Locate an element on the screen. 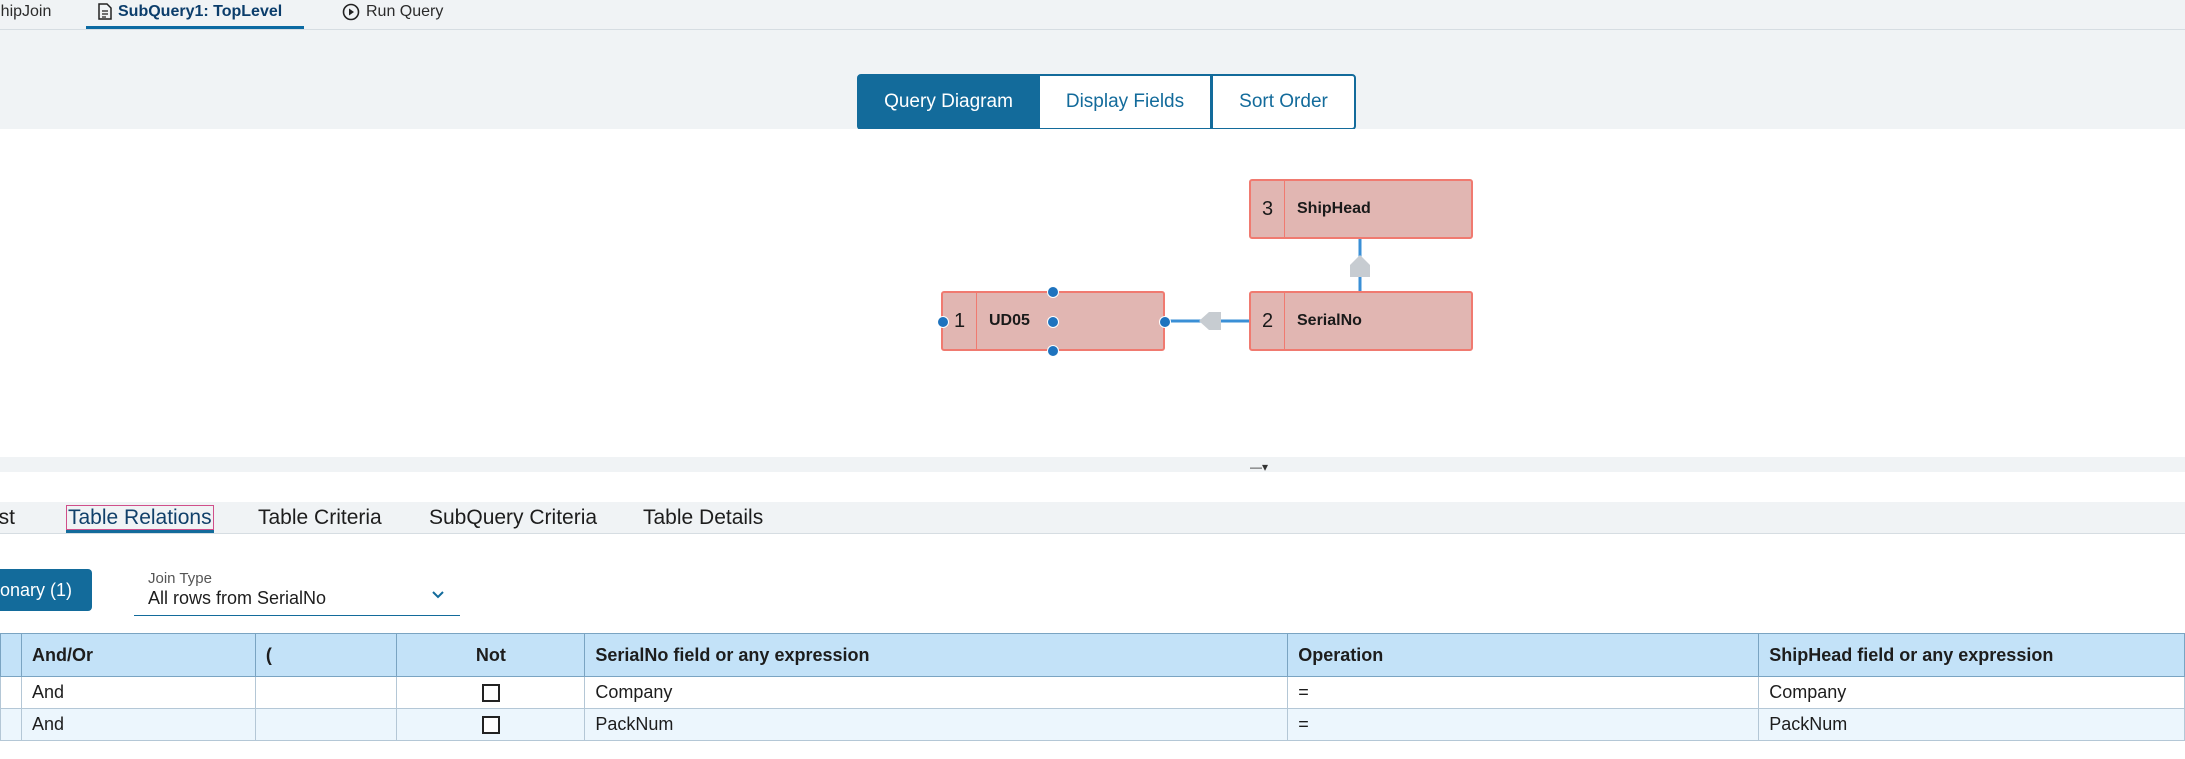 Image resolution: width=2185 pixels, height=759 pixels. column-header-andor: And/Or is located at coordinates (138, 655).